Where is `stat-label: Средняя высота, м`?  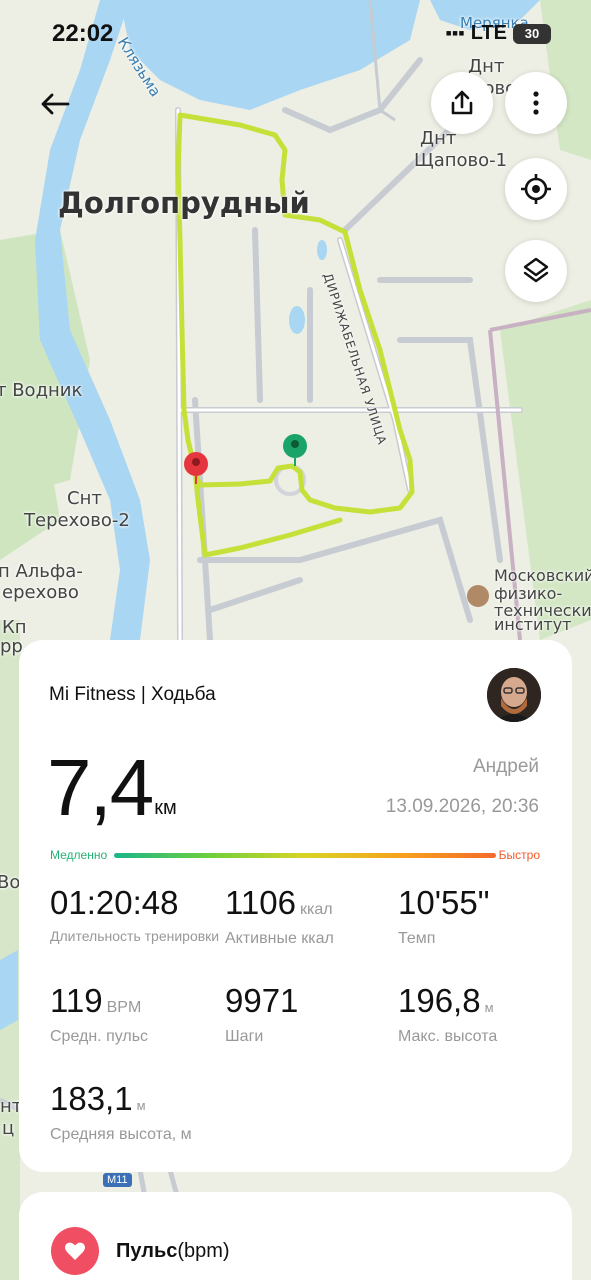 stat-label: Средняя высота, м is located at coordinates (121, 1134).